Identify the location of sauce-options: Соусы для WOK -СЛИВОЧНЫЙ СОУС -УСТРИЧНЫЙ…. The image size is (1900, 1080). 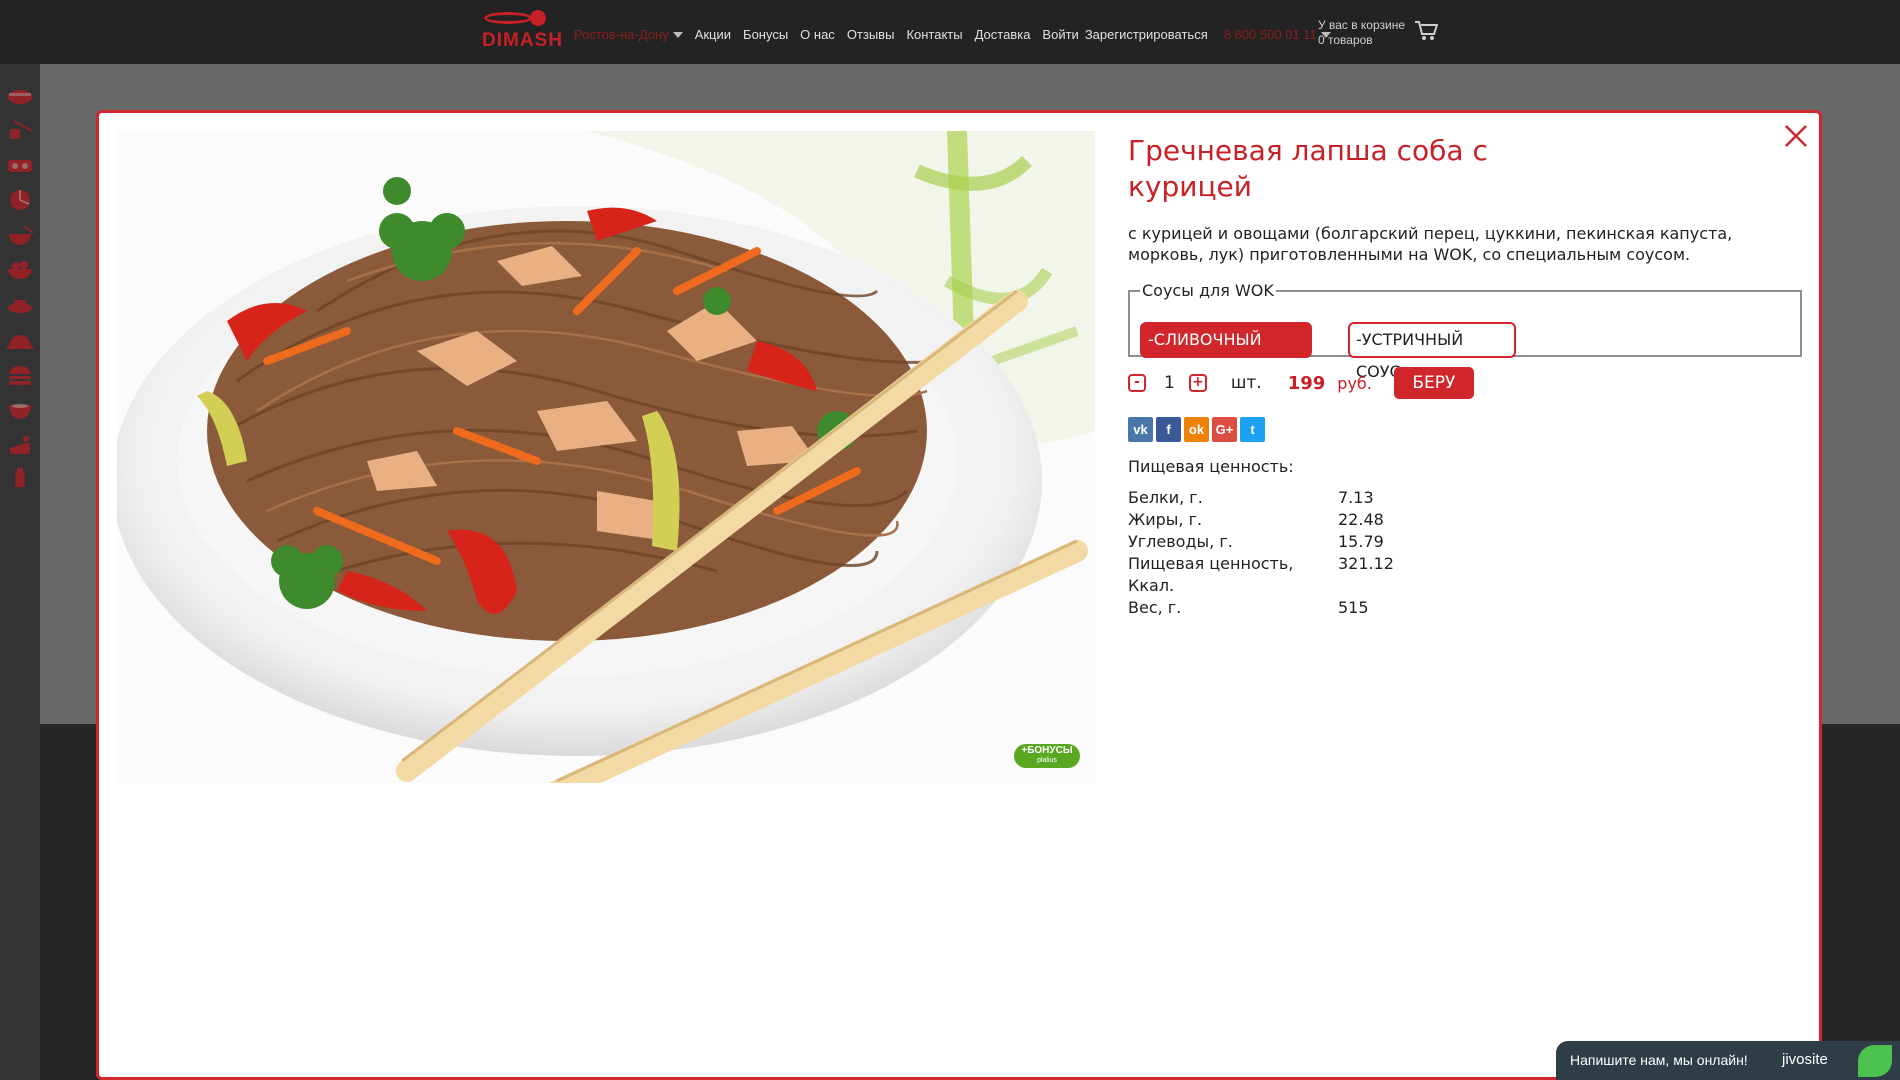
(1465, 331).